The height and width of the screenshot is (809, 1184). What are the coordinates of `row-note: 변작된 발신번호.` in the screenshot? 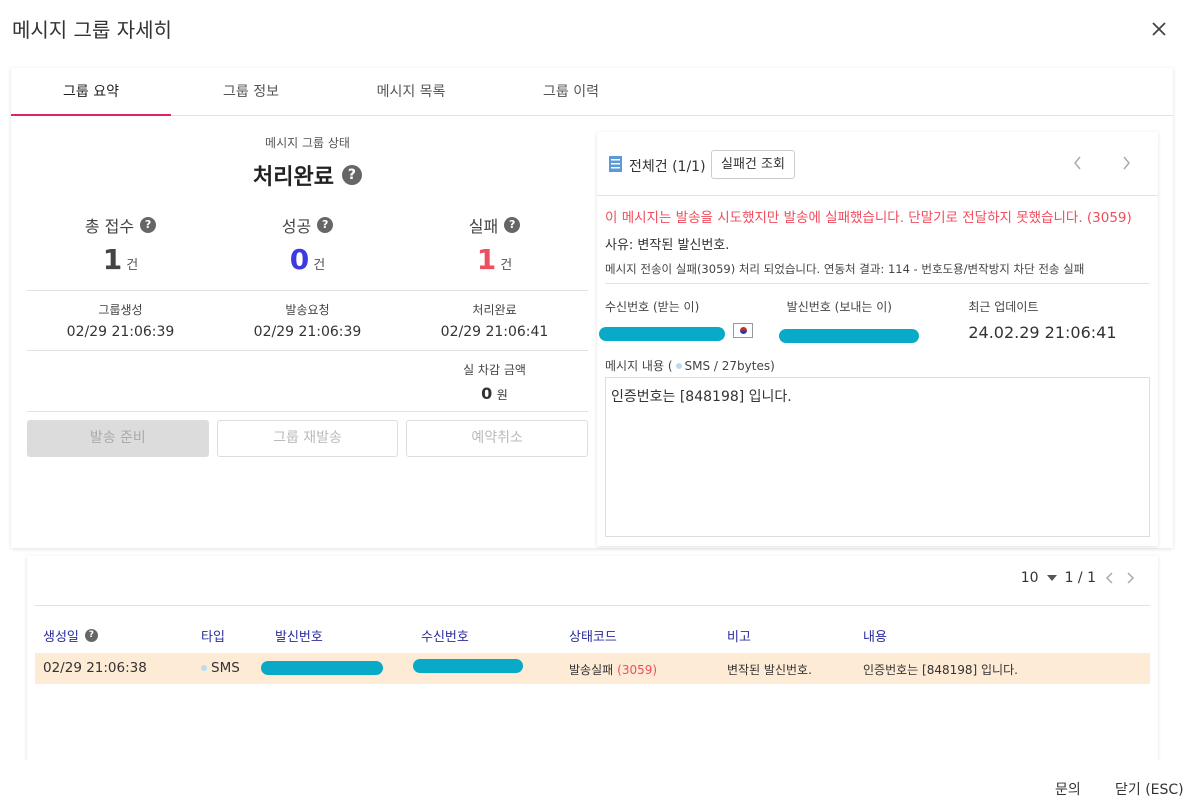 It's located at (769, 670).